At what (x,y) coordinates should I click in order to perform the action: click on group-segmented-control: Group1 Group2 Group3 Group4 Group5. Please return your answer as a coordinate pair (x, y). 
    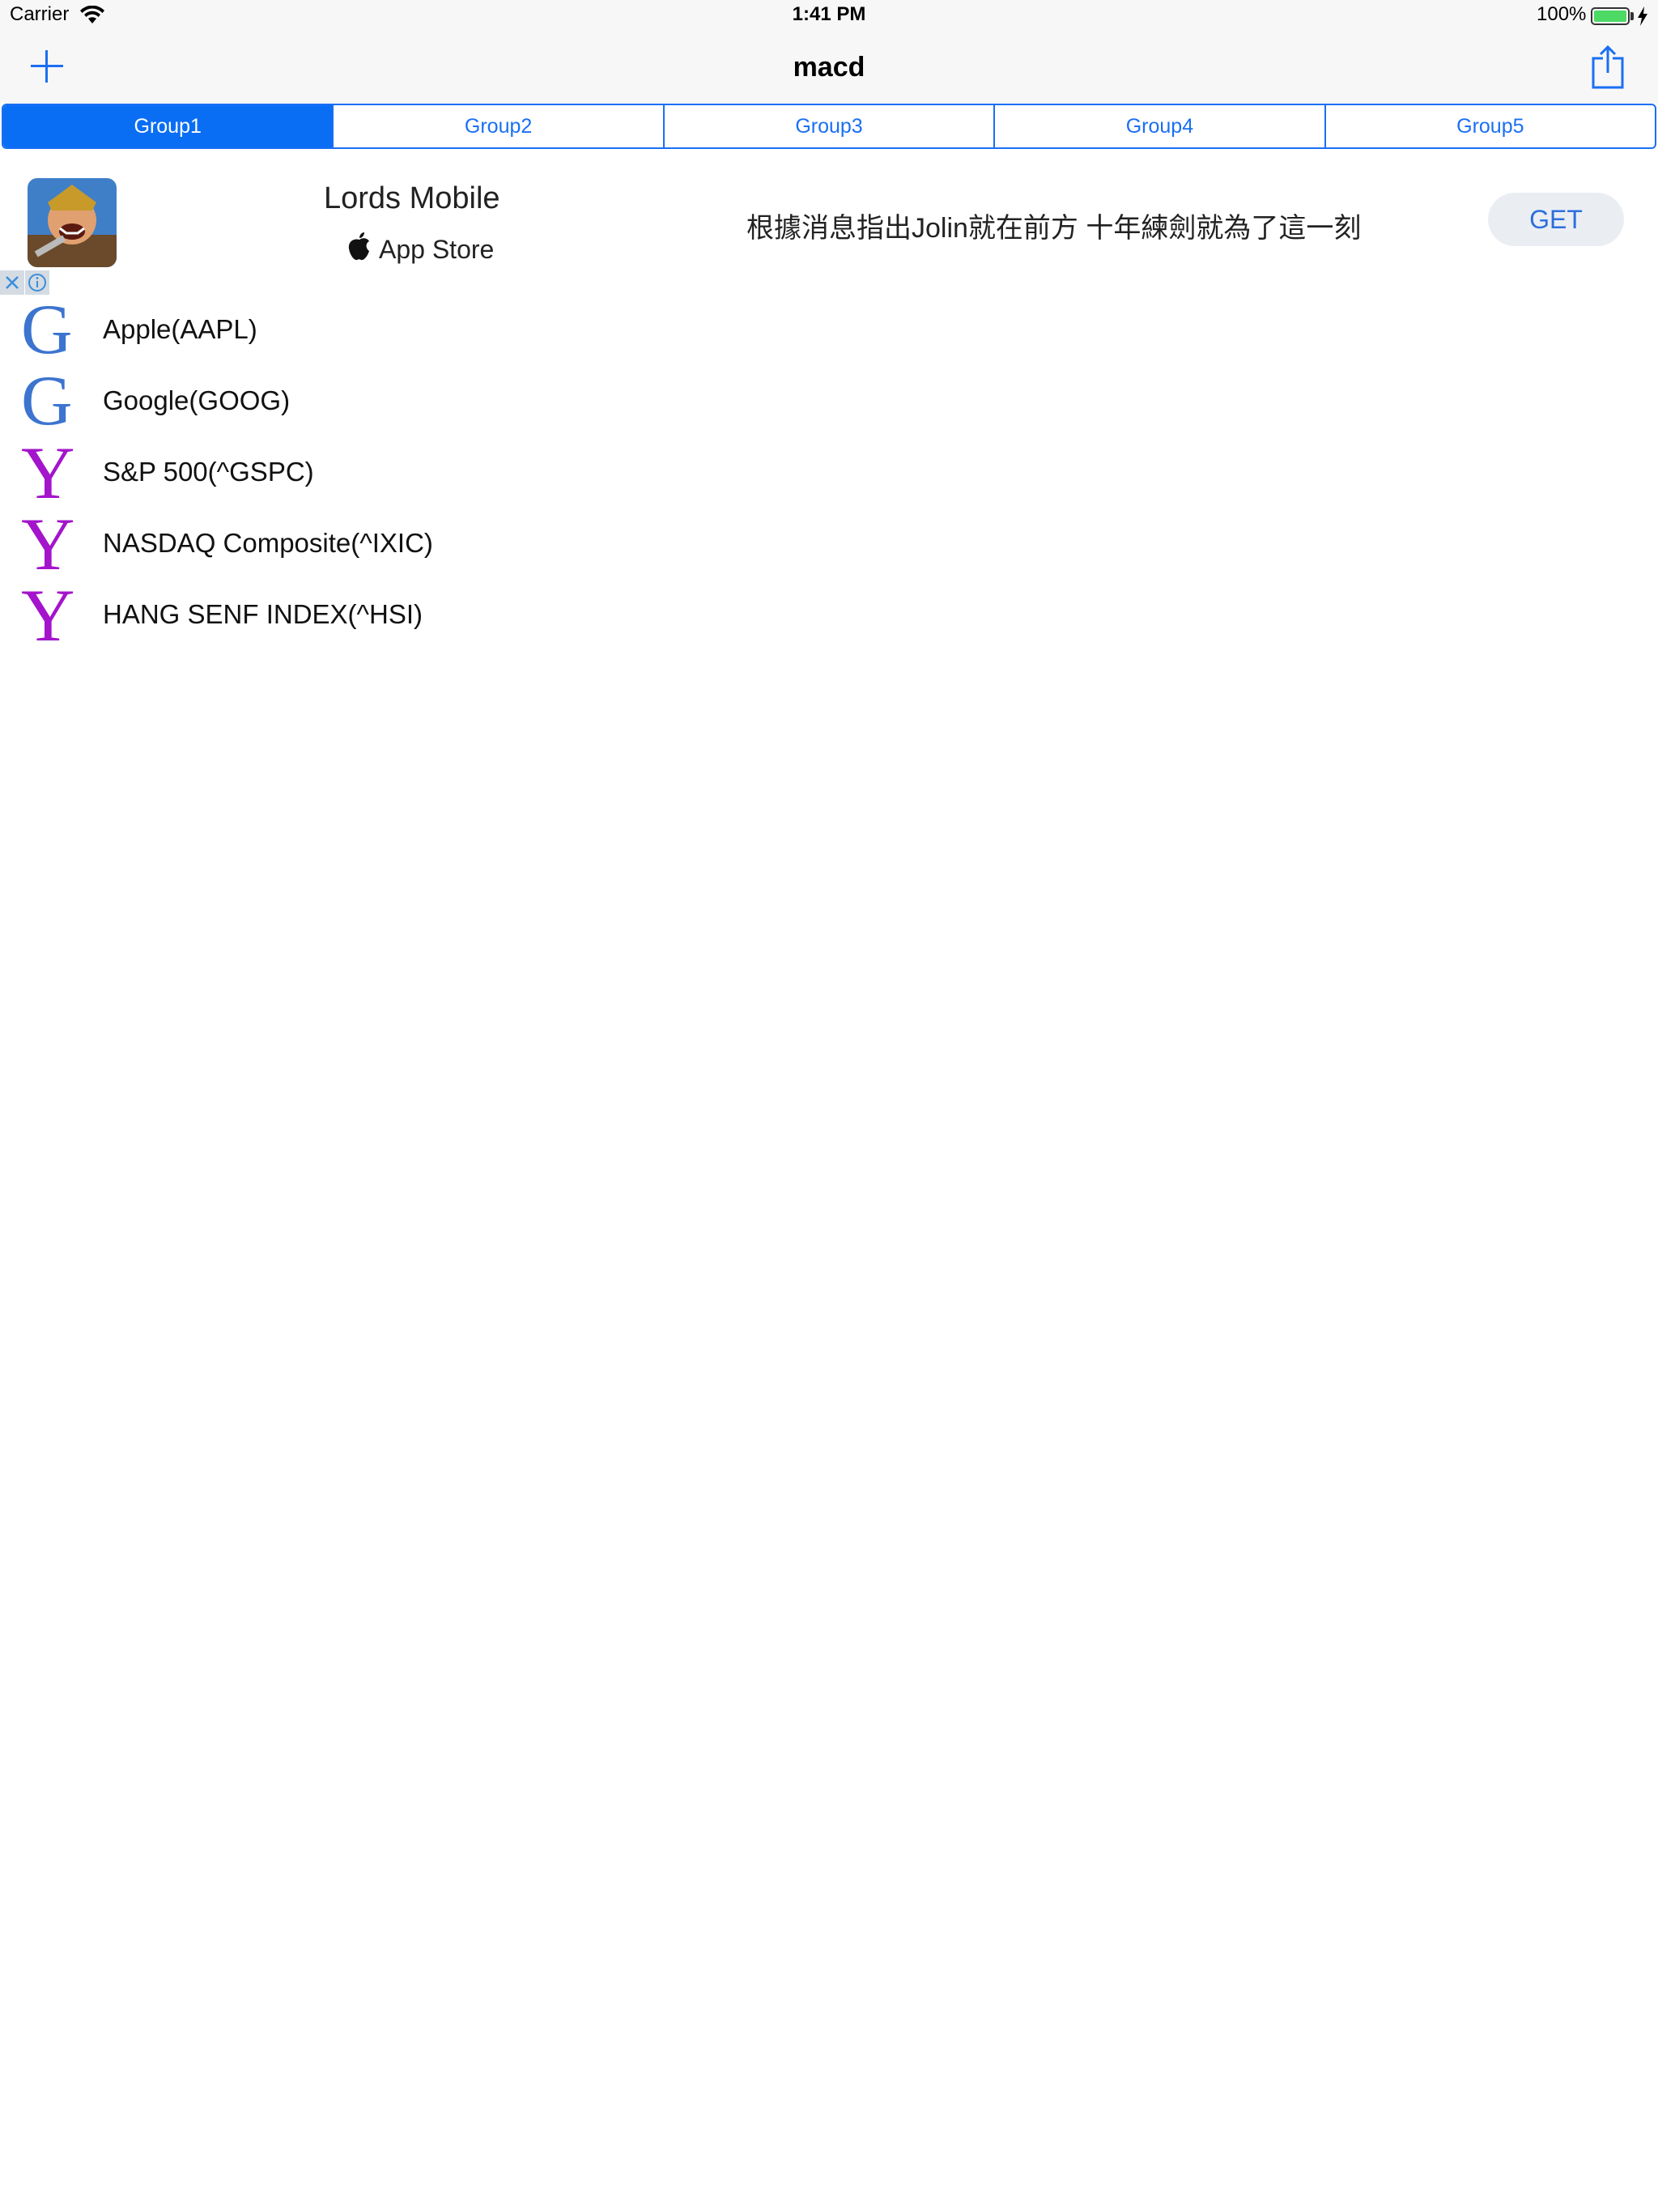
    Looking at the image, I should click on (829, 126).